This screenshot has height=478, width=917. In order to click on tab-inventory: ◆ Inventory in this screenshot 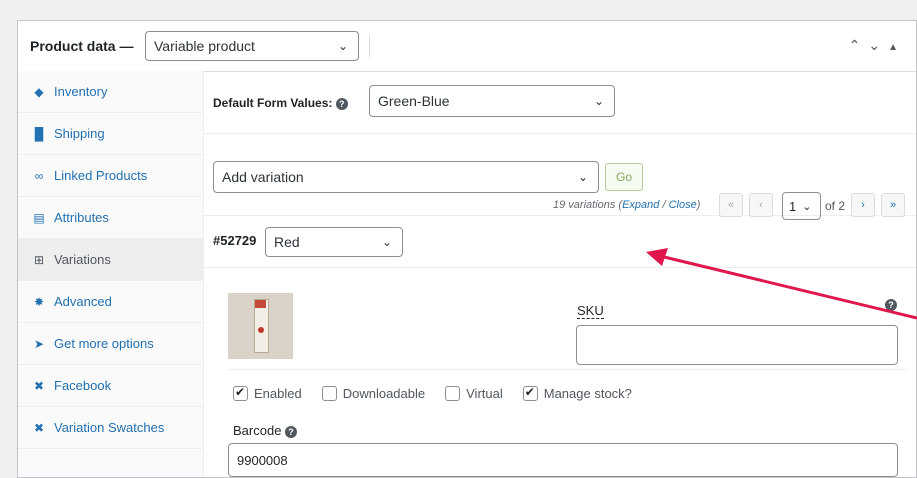, I will do `click(110, 92)`.